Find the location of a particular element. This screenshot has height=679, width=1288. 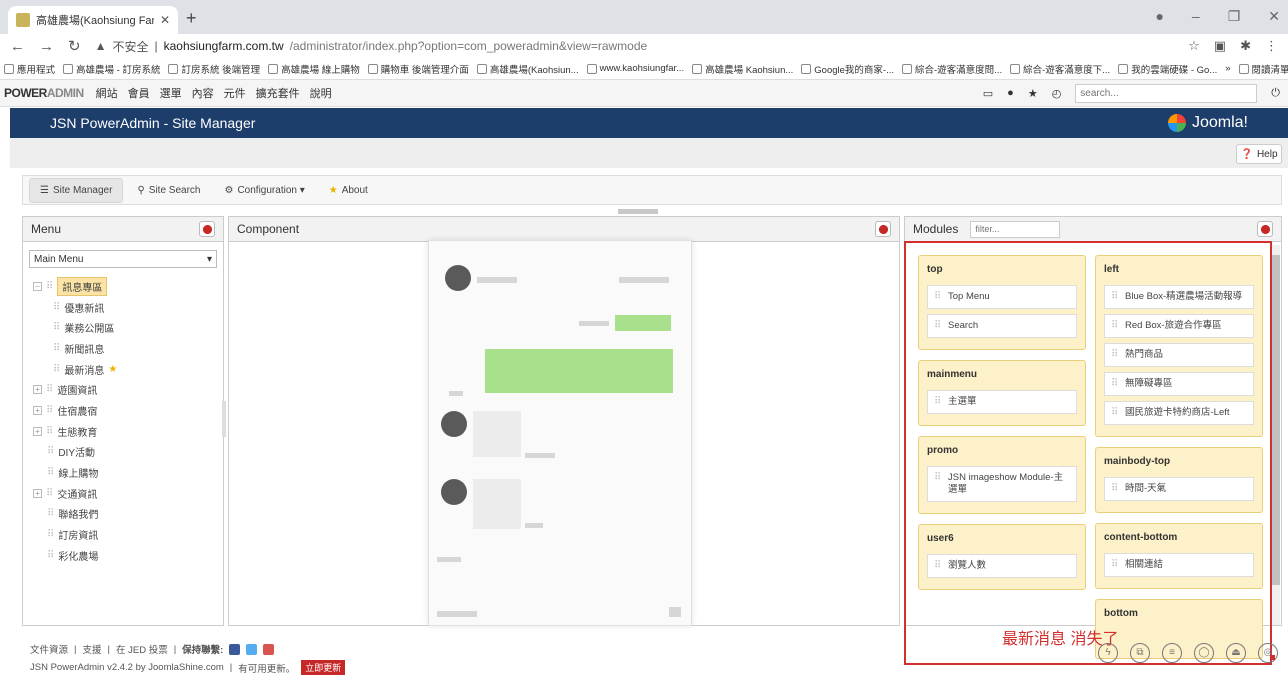

menu-item: + ⠿ 遊園資訊 is located at coordinates (128, 389).